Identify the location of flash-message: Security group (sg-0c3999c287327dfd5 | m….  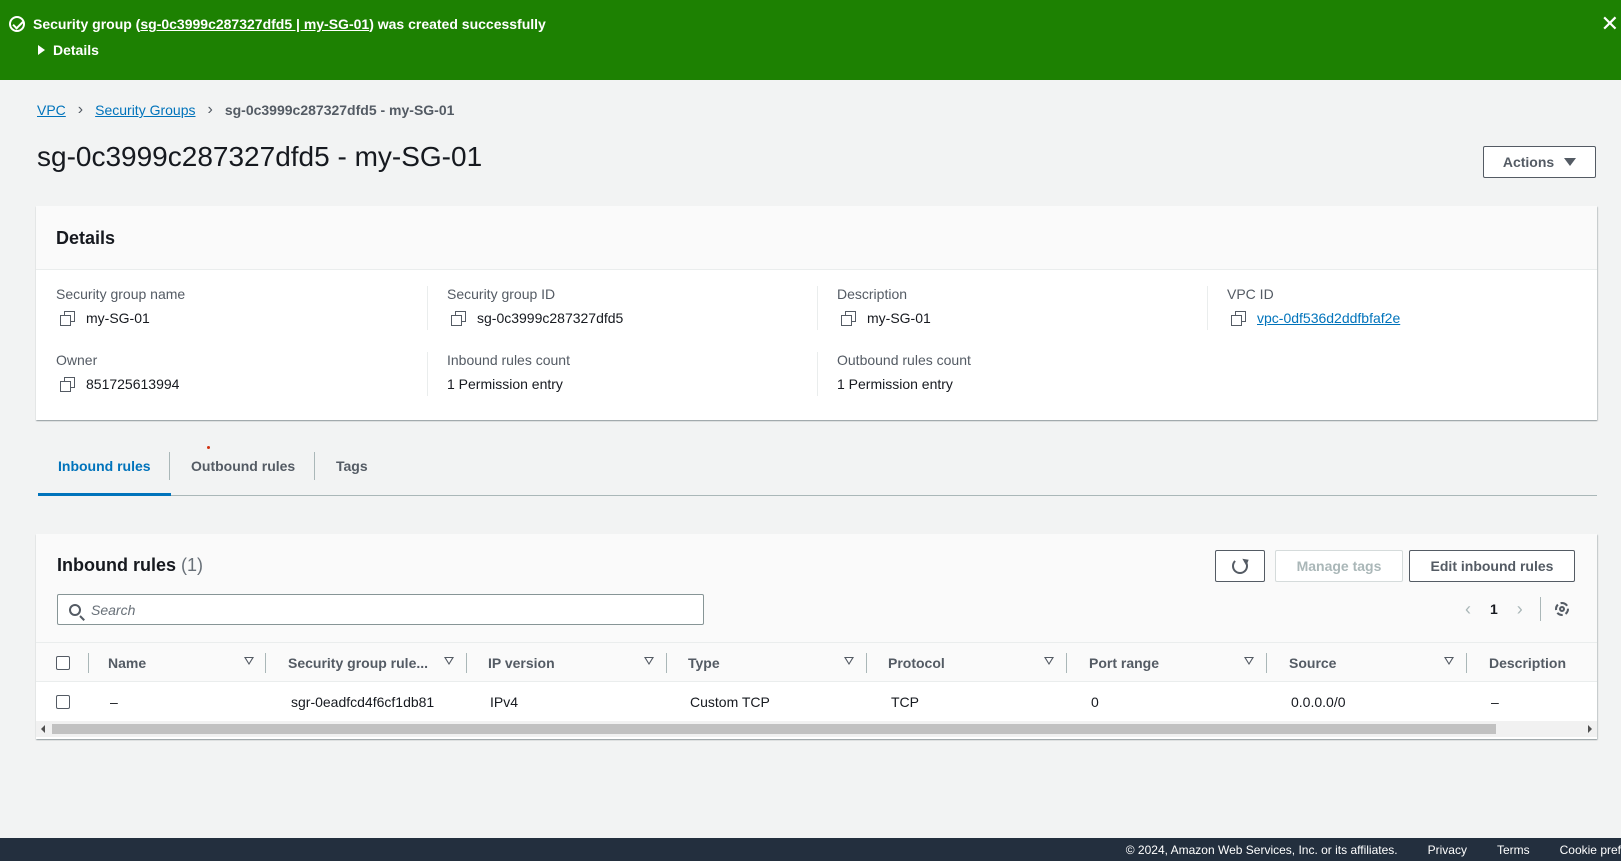
(289, 24).